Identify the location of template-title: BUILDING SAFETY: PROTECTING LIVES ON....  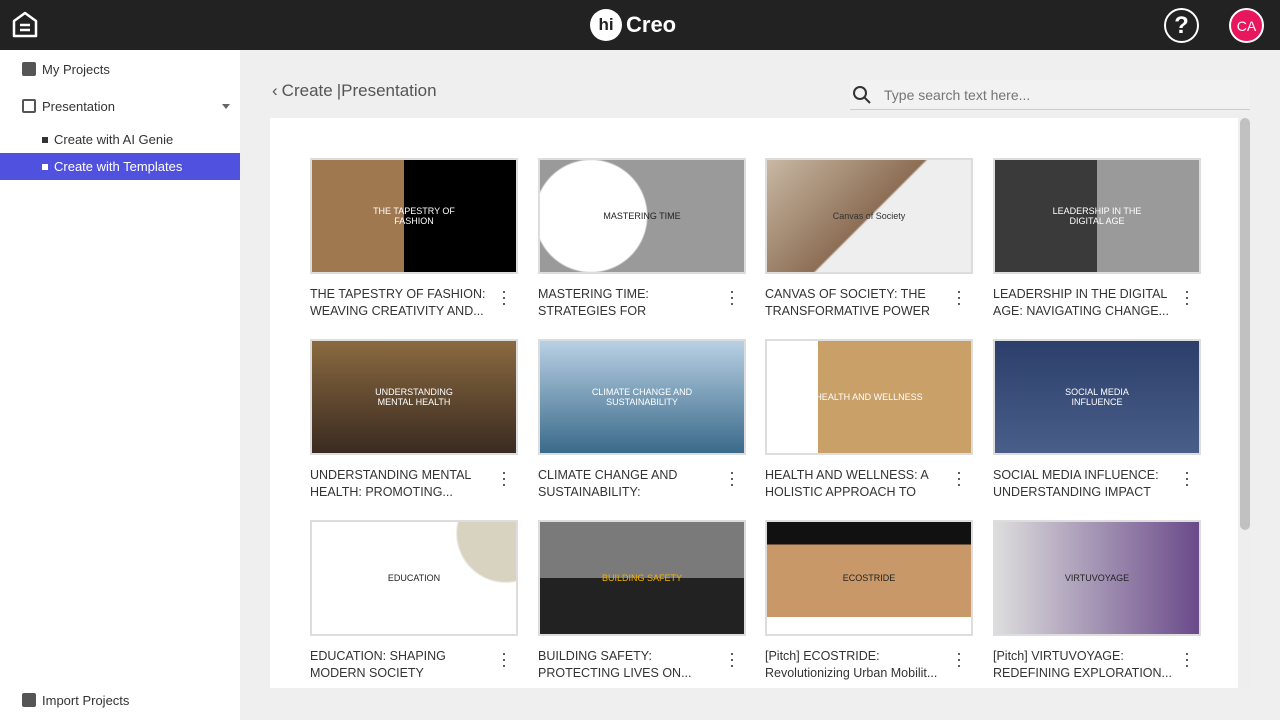
(615, 664).